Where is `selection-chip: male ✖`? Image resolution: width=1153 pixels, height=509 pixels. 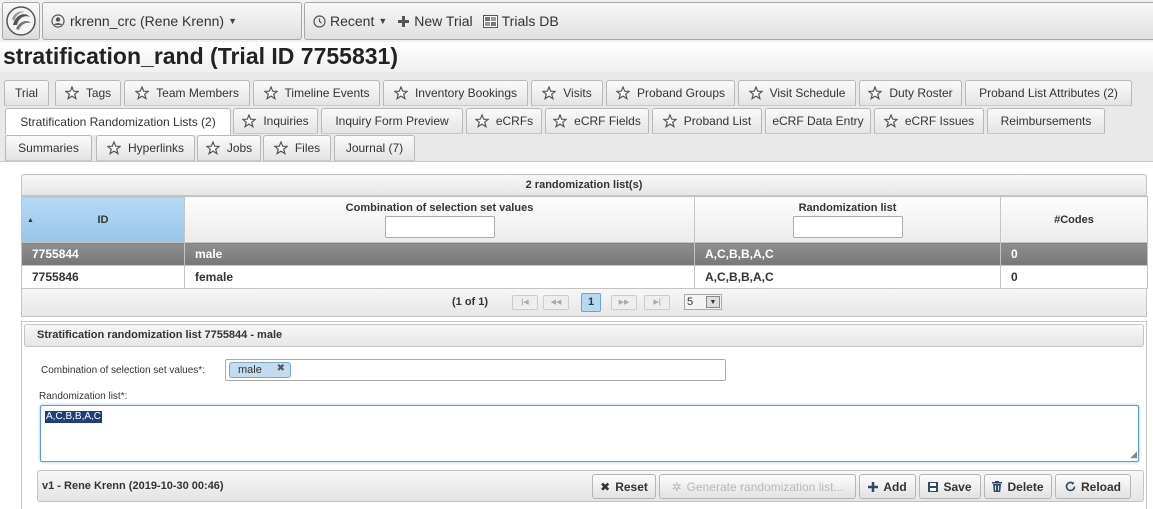 selection-chip: male ✖ is located at coordinates (260, 370).